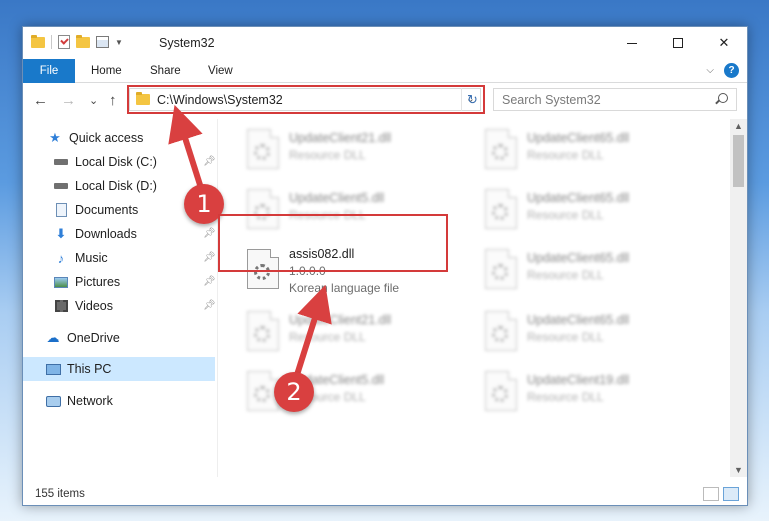  I want to click on arrow-to-address-bar, so click(186, 146).